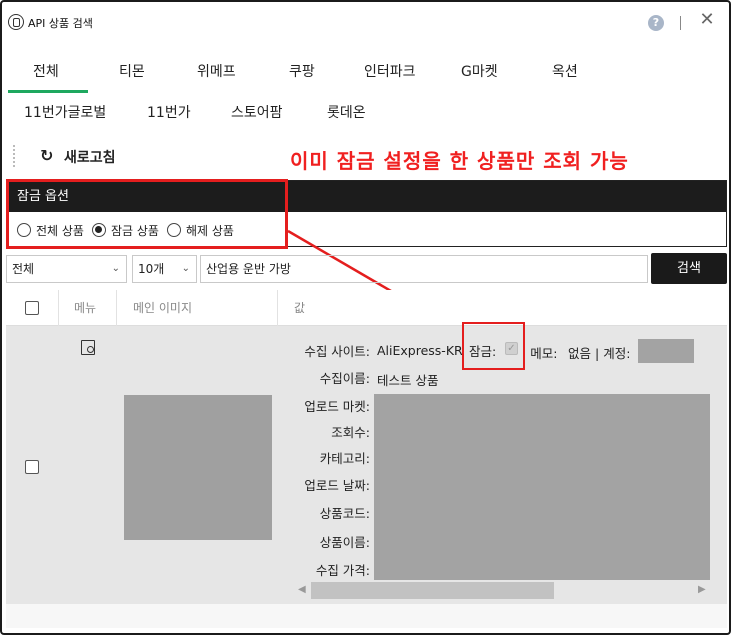  What do you see at coordinates (408, 380) in the screenshot?
I see `value-collect-name: 테스트 상품` at bounding box center [408, 380].